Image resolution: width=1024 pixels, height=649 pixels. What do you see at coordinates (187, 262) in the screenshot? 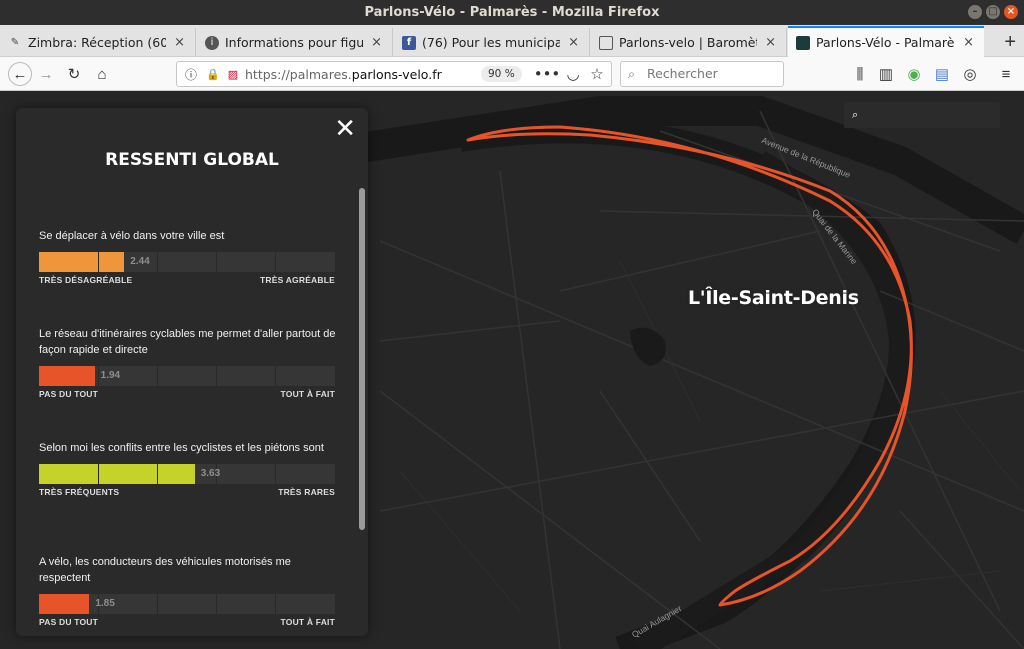
I see `score-bar: 2.44` at bounding box center [187, 262].